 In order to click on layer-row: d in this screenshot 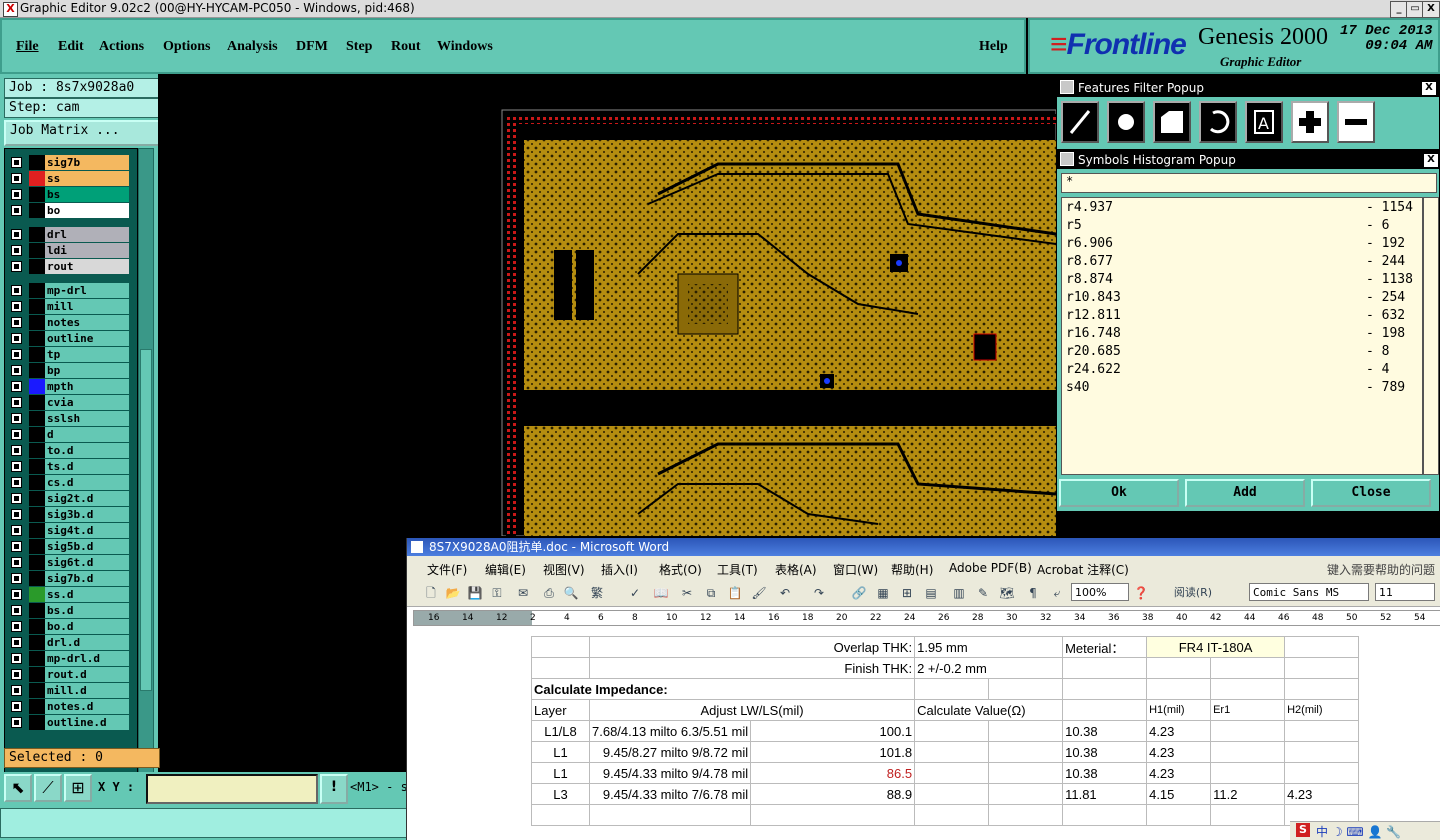, I will do `click(69, 434)`.